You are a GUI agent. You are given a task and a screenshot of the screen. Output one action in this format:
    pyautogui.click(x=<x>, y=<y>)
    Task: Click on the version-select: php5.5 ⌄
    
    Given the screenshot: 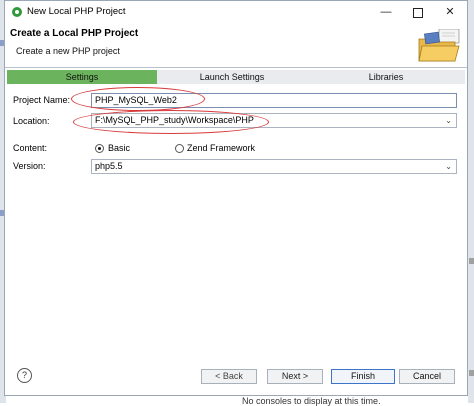 What is the action you would take?
    pyautogui.click(x=274, y=166)
    